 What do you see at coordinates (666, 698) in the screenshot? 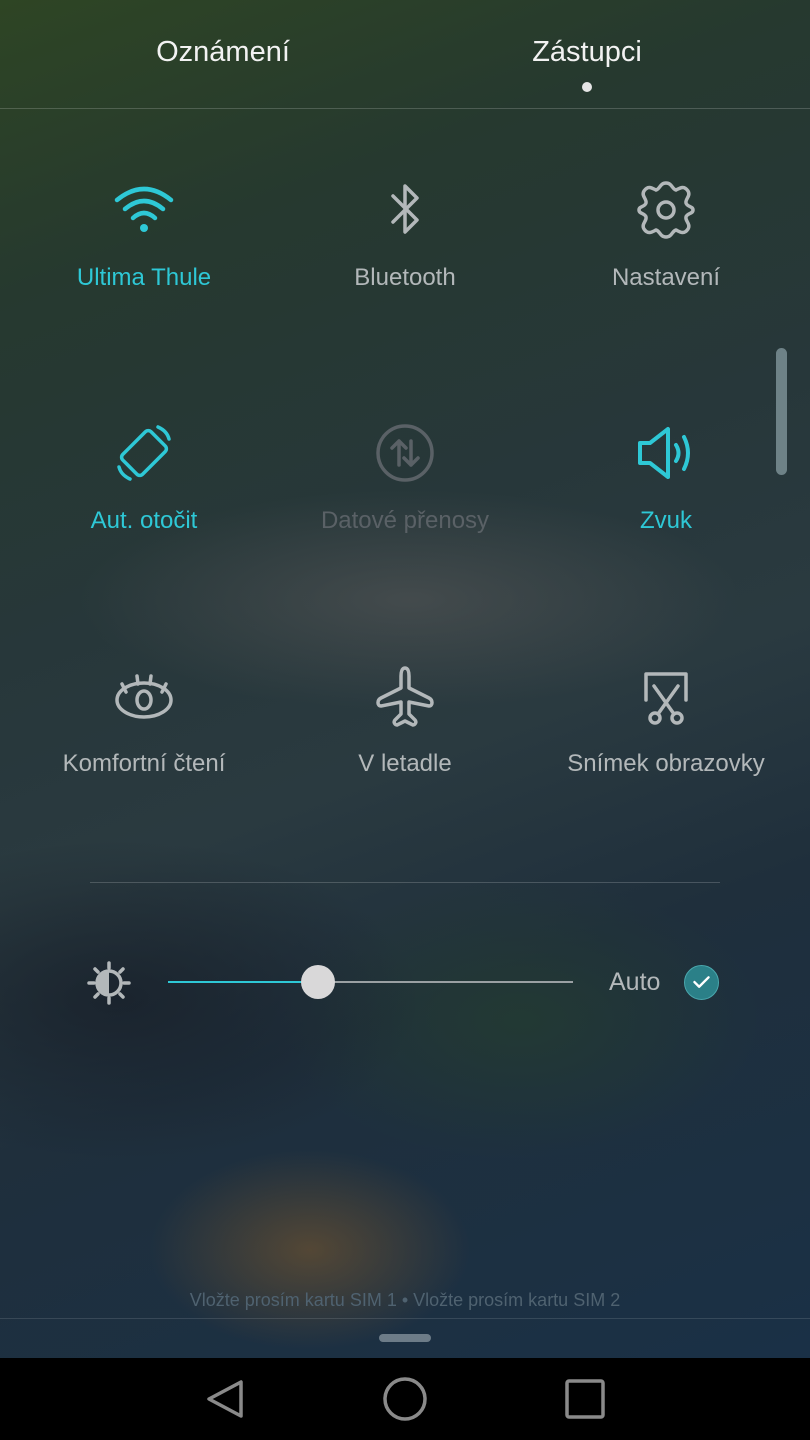
I see `screenshot-scissors-icon` at bounding box center [666, 698].